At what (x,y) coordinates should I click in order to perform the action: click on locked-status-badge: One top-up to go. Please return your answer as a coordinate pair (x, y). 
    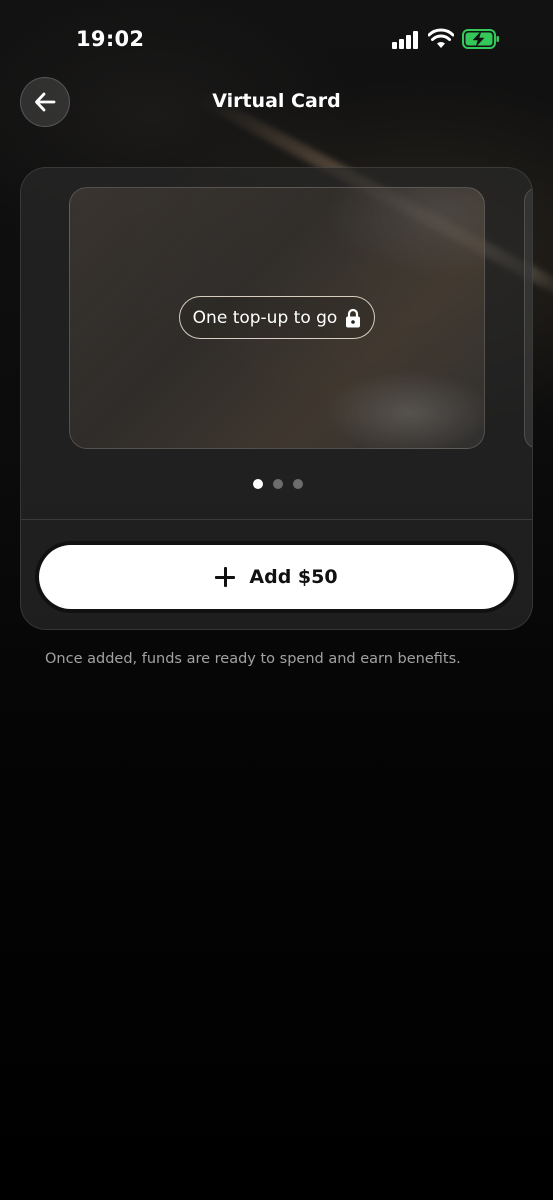
    Looking at the image, I should click on (277, 317).